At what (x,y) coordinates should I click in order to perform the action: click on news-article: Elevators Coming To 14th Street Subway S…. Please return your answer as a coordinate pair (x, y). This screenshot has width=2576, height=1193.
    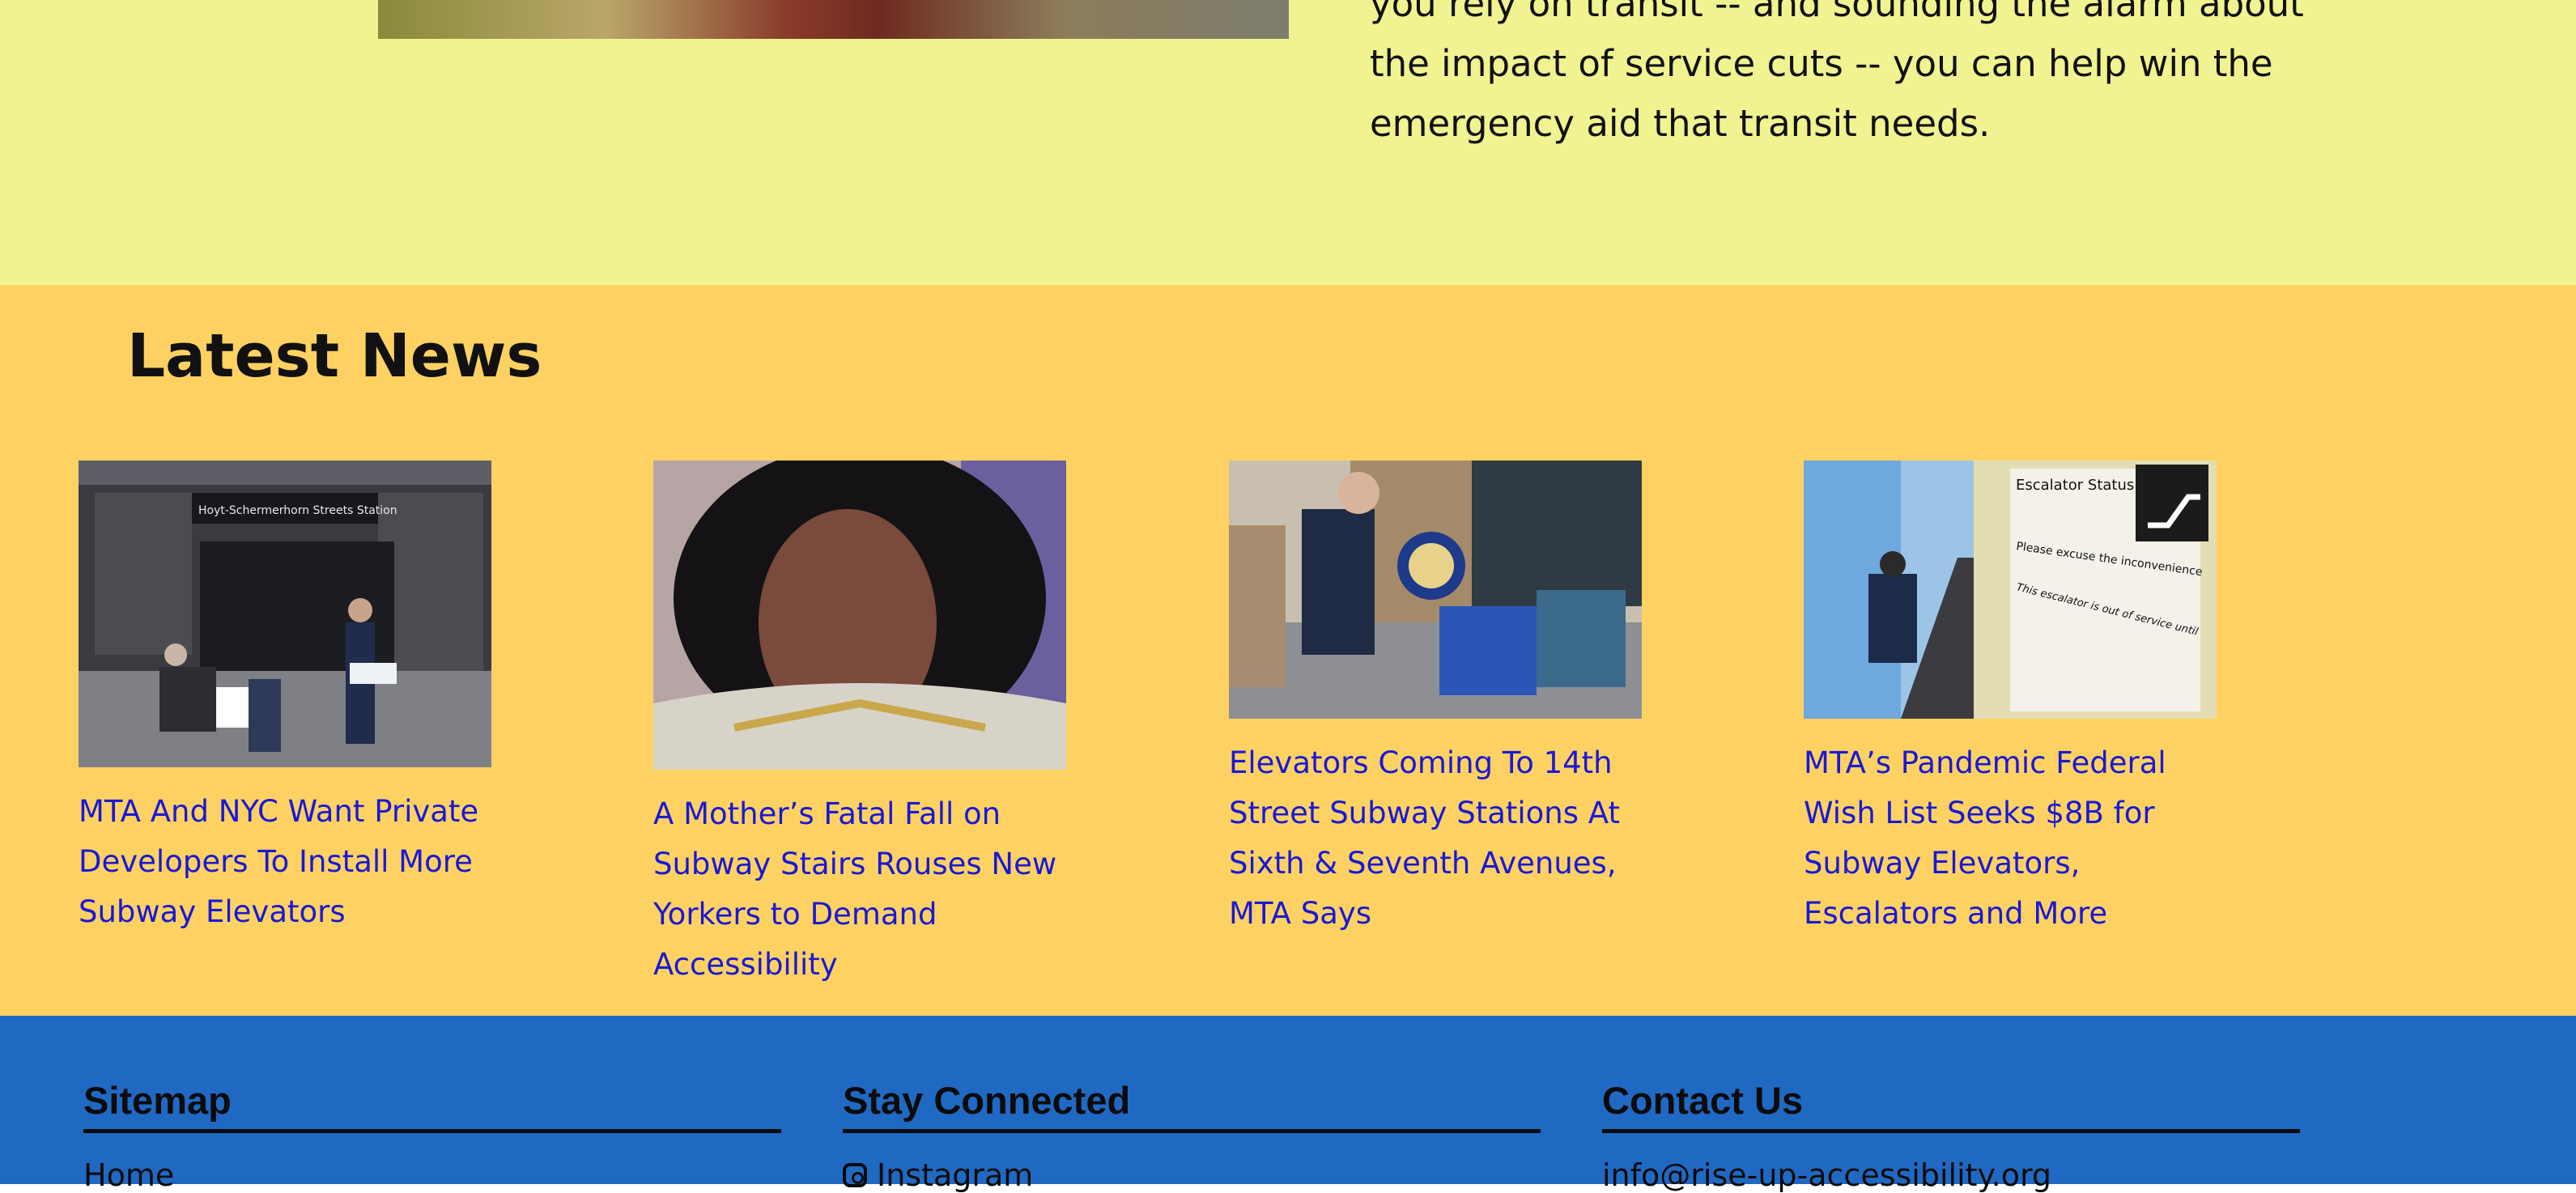
    Looking at the image, I should click on (1437, 700).